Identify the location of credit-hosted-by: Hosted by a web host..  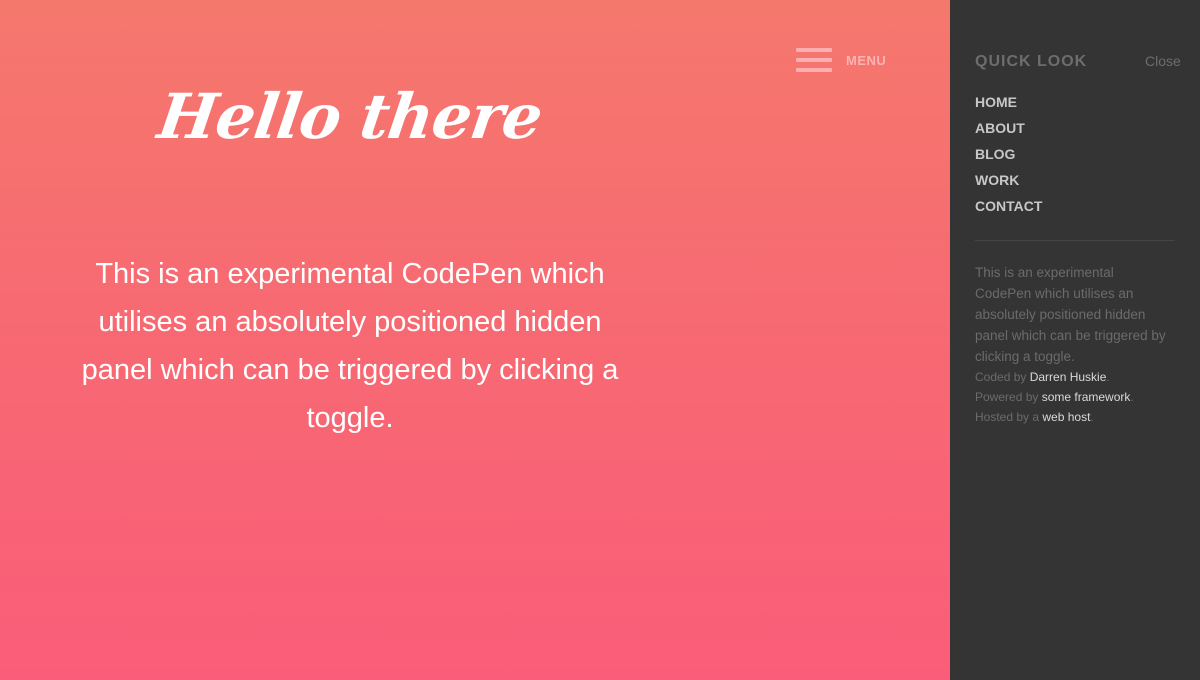
(1080, 417).